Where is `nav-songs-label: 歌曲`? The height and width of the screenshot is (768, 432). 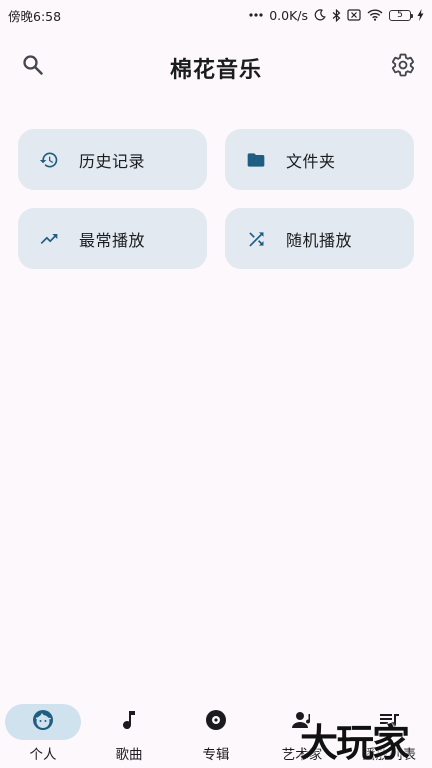
nav-songs-label: 歌曲 is located at coordinates (129, 755).